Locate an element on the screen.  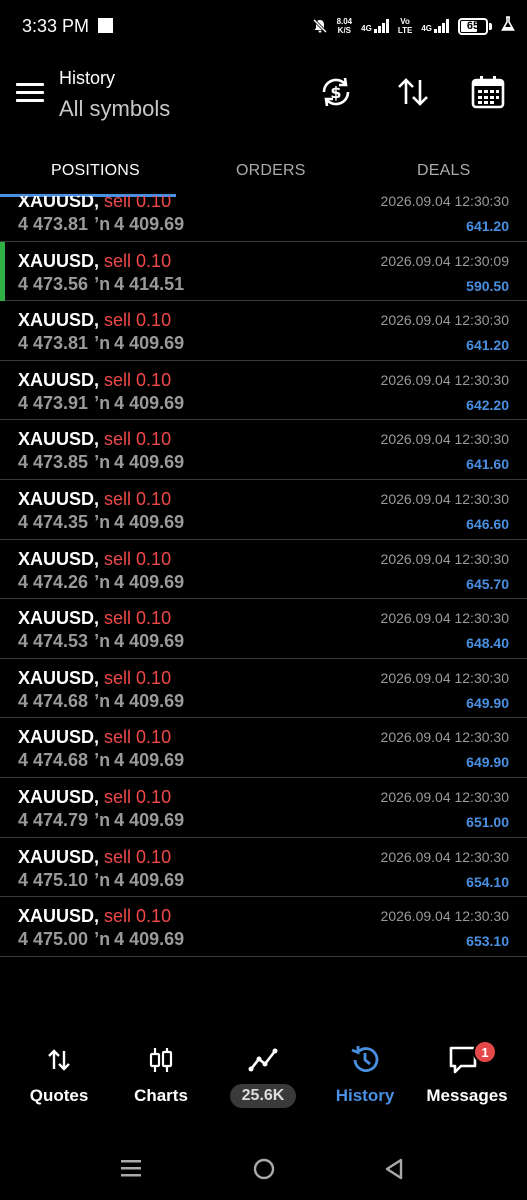
open-price: 4 474.68 is located at coordinates (53, 700).